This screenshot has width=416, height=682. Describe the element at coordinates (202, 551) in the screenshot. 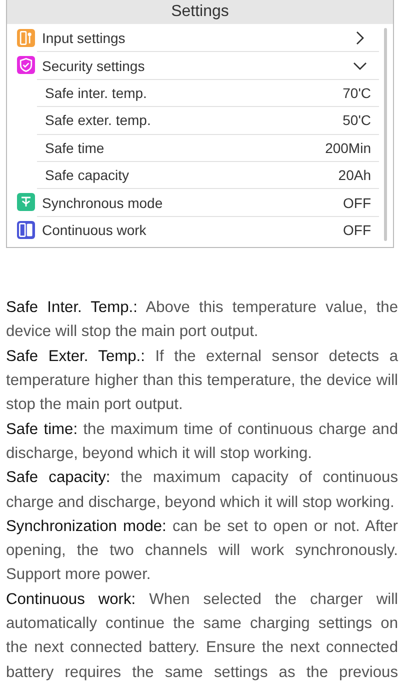

I see `paragraph: Synchronization mode: can be set to open or not. After opening, the two channels will work synchronously. Support more power.` at that location.